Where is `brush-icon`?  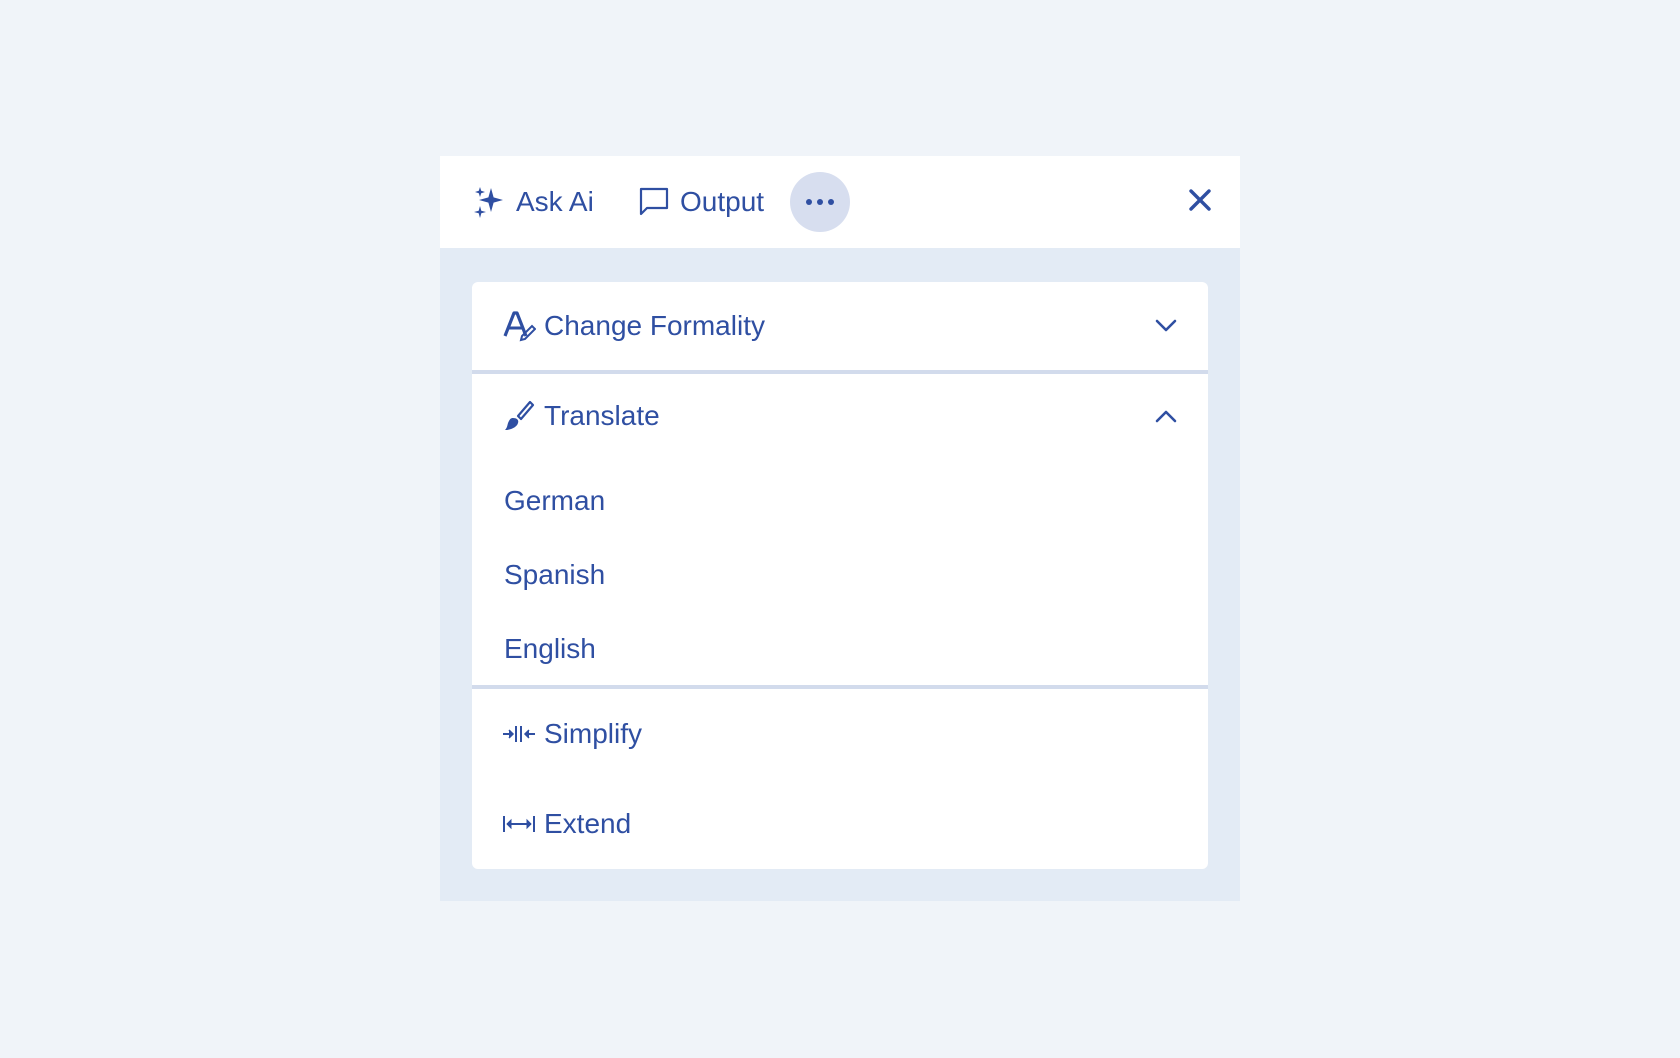
brush-icon is located at coordinates (519, 416).